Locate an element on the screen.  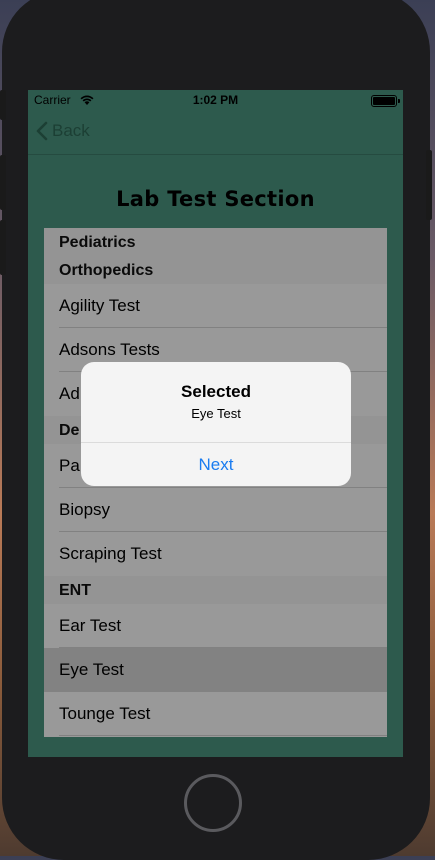
next-button: Next is located at coordinates (216, 464).